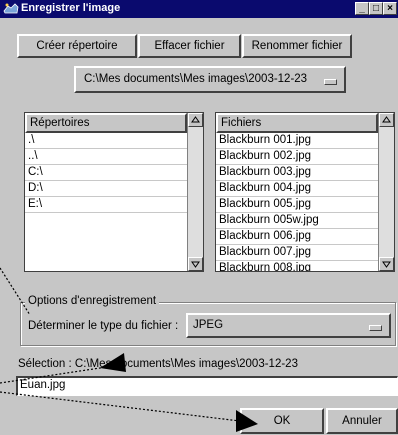 This screenshot has height=435, width=398. What do you see at coordinates (106, 123) in the screenshot?
I see `directories-header: Répertoires` at bounding box center [106, 123].